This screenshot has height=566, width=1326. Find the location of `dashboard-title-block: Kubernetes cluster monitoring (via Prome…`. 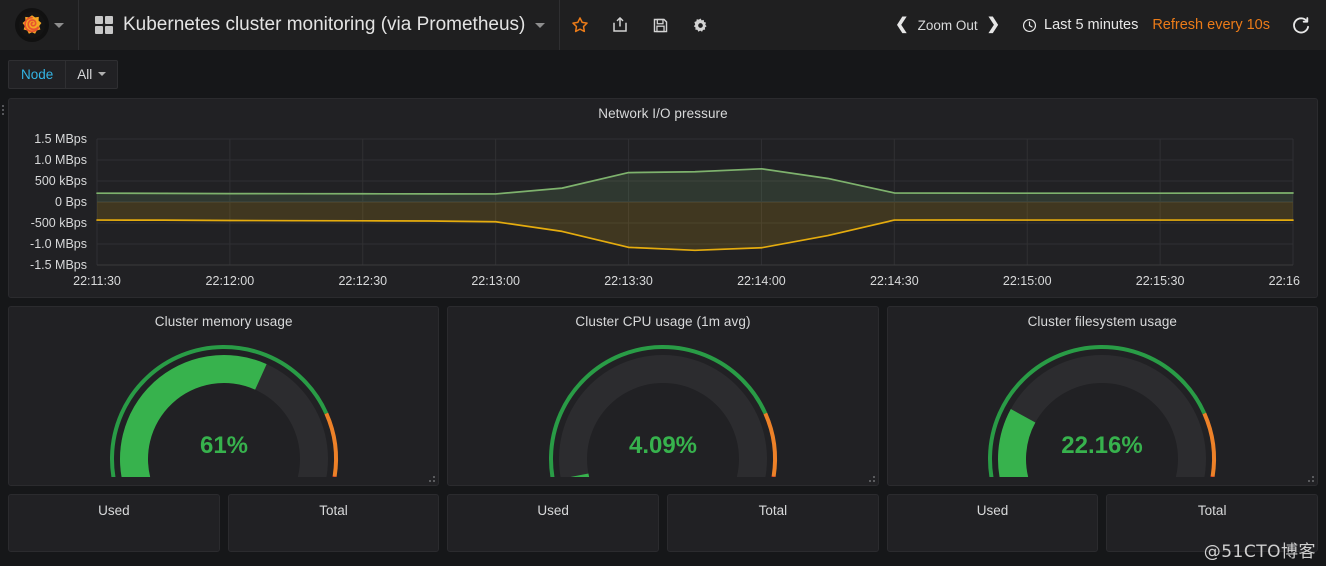

dashboard-title-block: Kubernetes cluster monitoring (via Prome… is located at coordinates (319, 25).